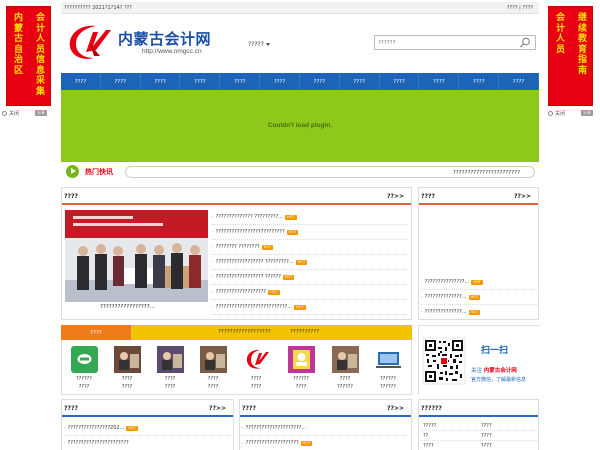 The width and height of the screenshot is (600, 450). What do you see at coordinates (148, 443) in the screenshot?
I see `news-item: ·???????????????????????` at bounding box center [148, 443].